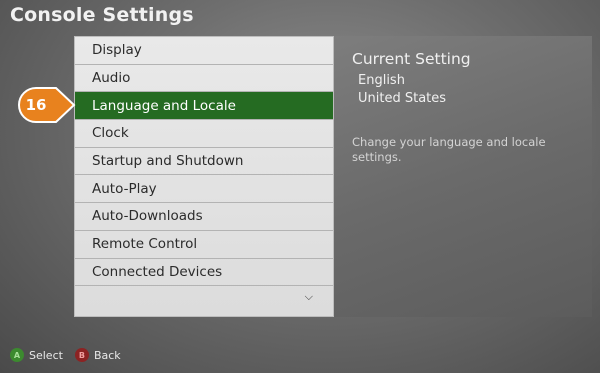  Describe the element at coordinates (204, 51) in the screenshot. I see `menu-item-display: Display` at that location.